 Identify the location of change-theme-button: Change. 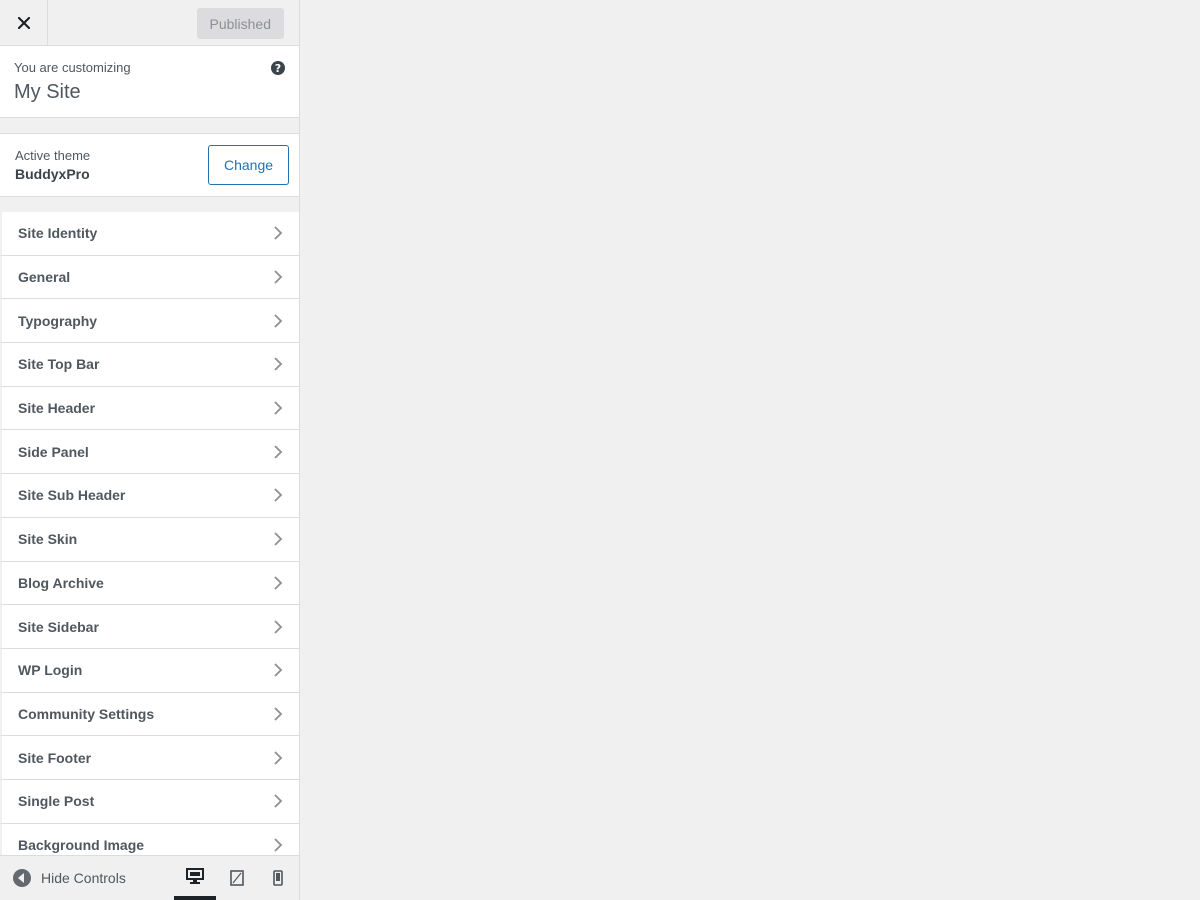
(248, 165).